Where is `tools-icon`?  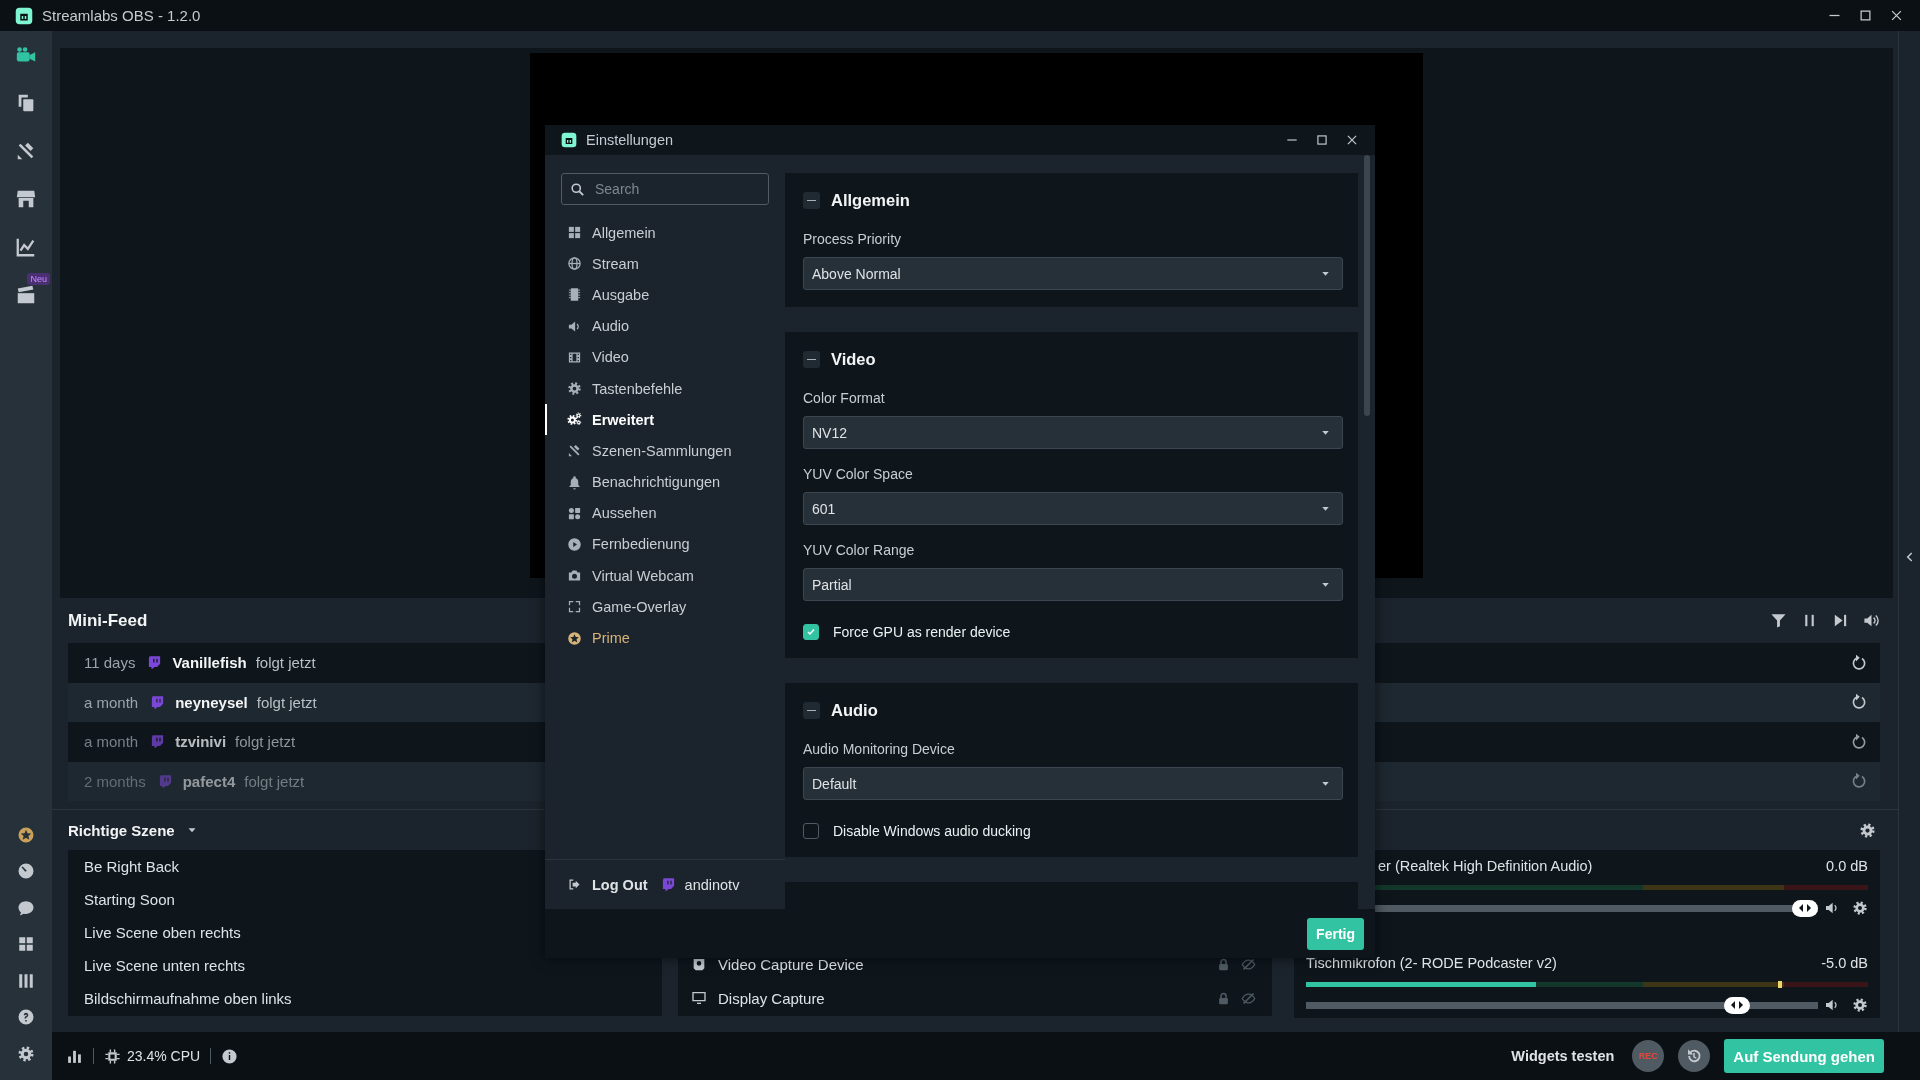 tools-icon is located at coordinates (574, 451).